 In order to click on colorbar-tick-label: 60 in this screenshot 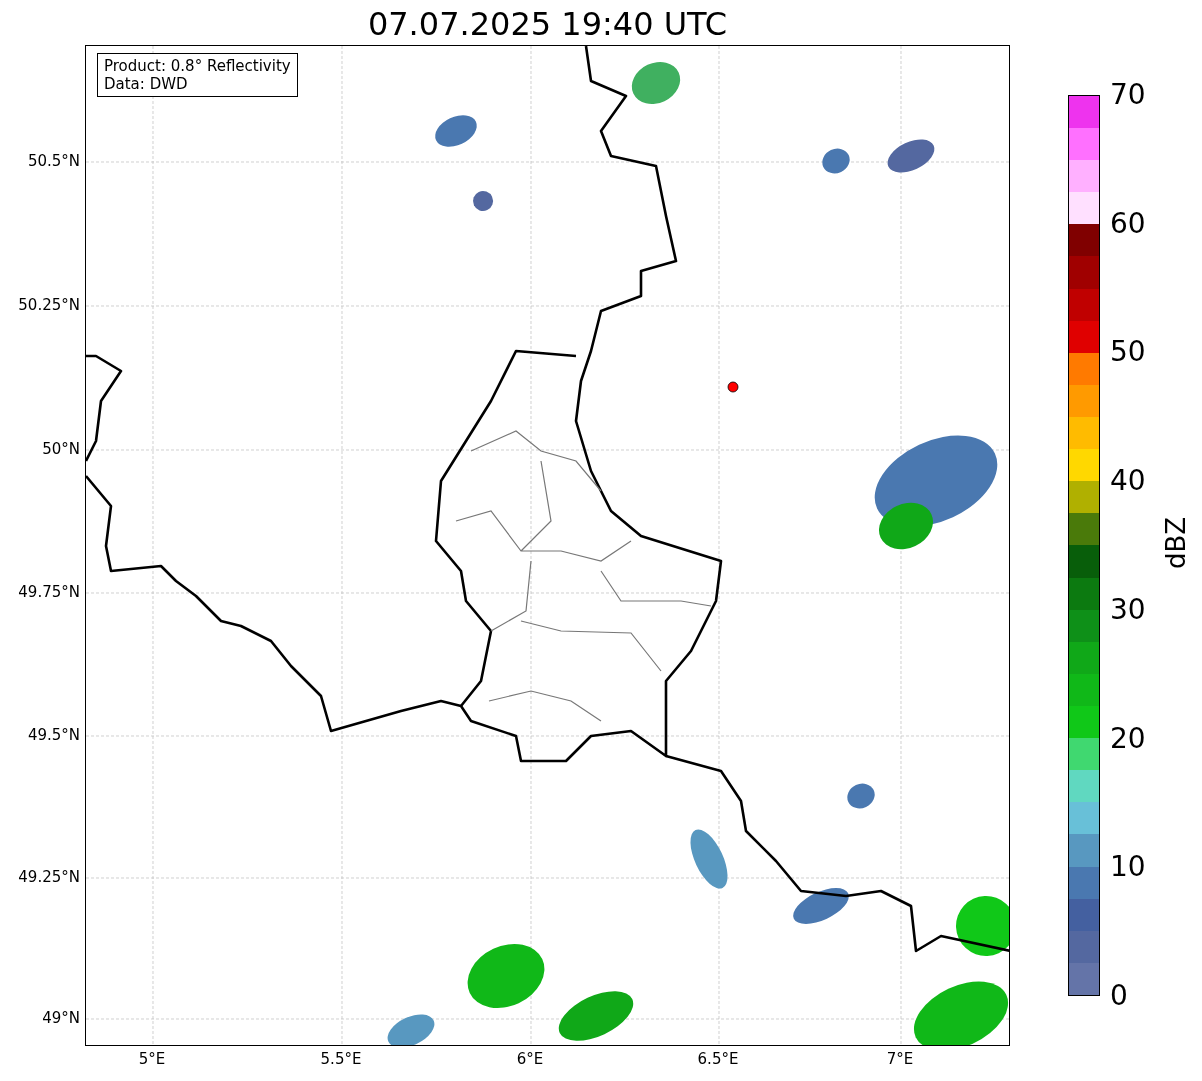, I will do `click(1128, 223)`.